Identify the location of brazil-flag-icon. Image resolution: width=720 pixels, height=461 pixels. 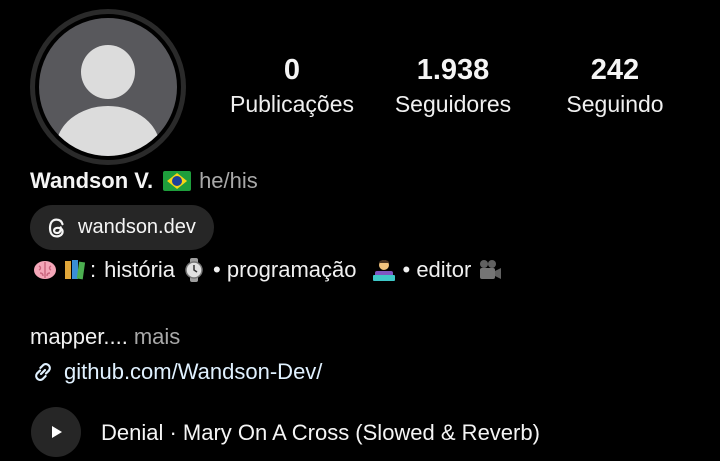
(177, 181).